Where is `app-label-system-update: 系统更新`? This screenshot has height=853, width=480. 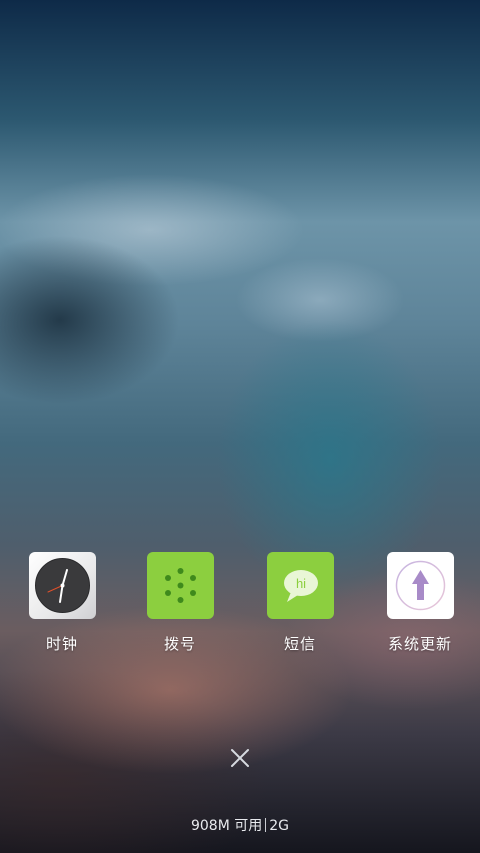 app-label-system-update: 系统更新 is located at coordinates (419, 644).